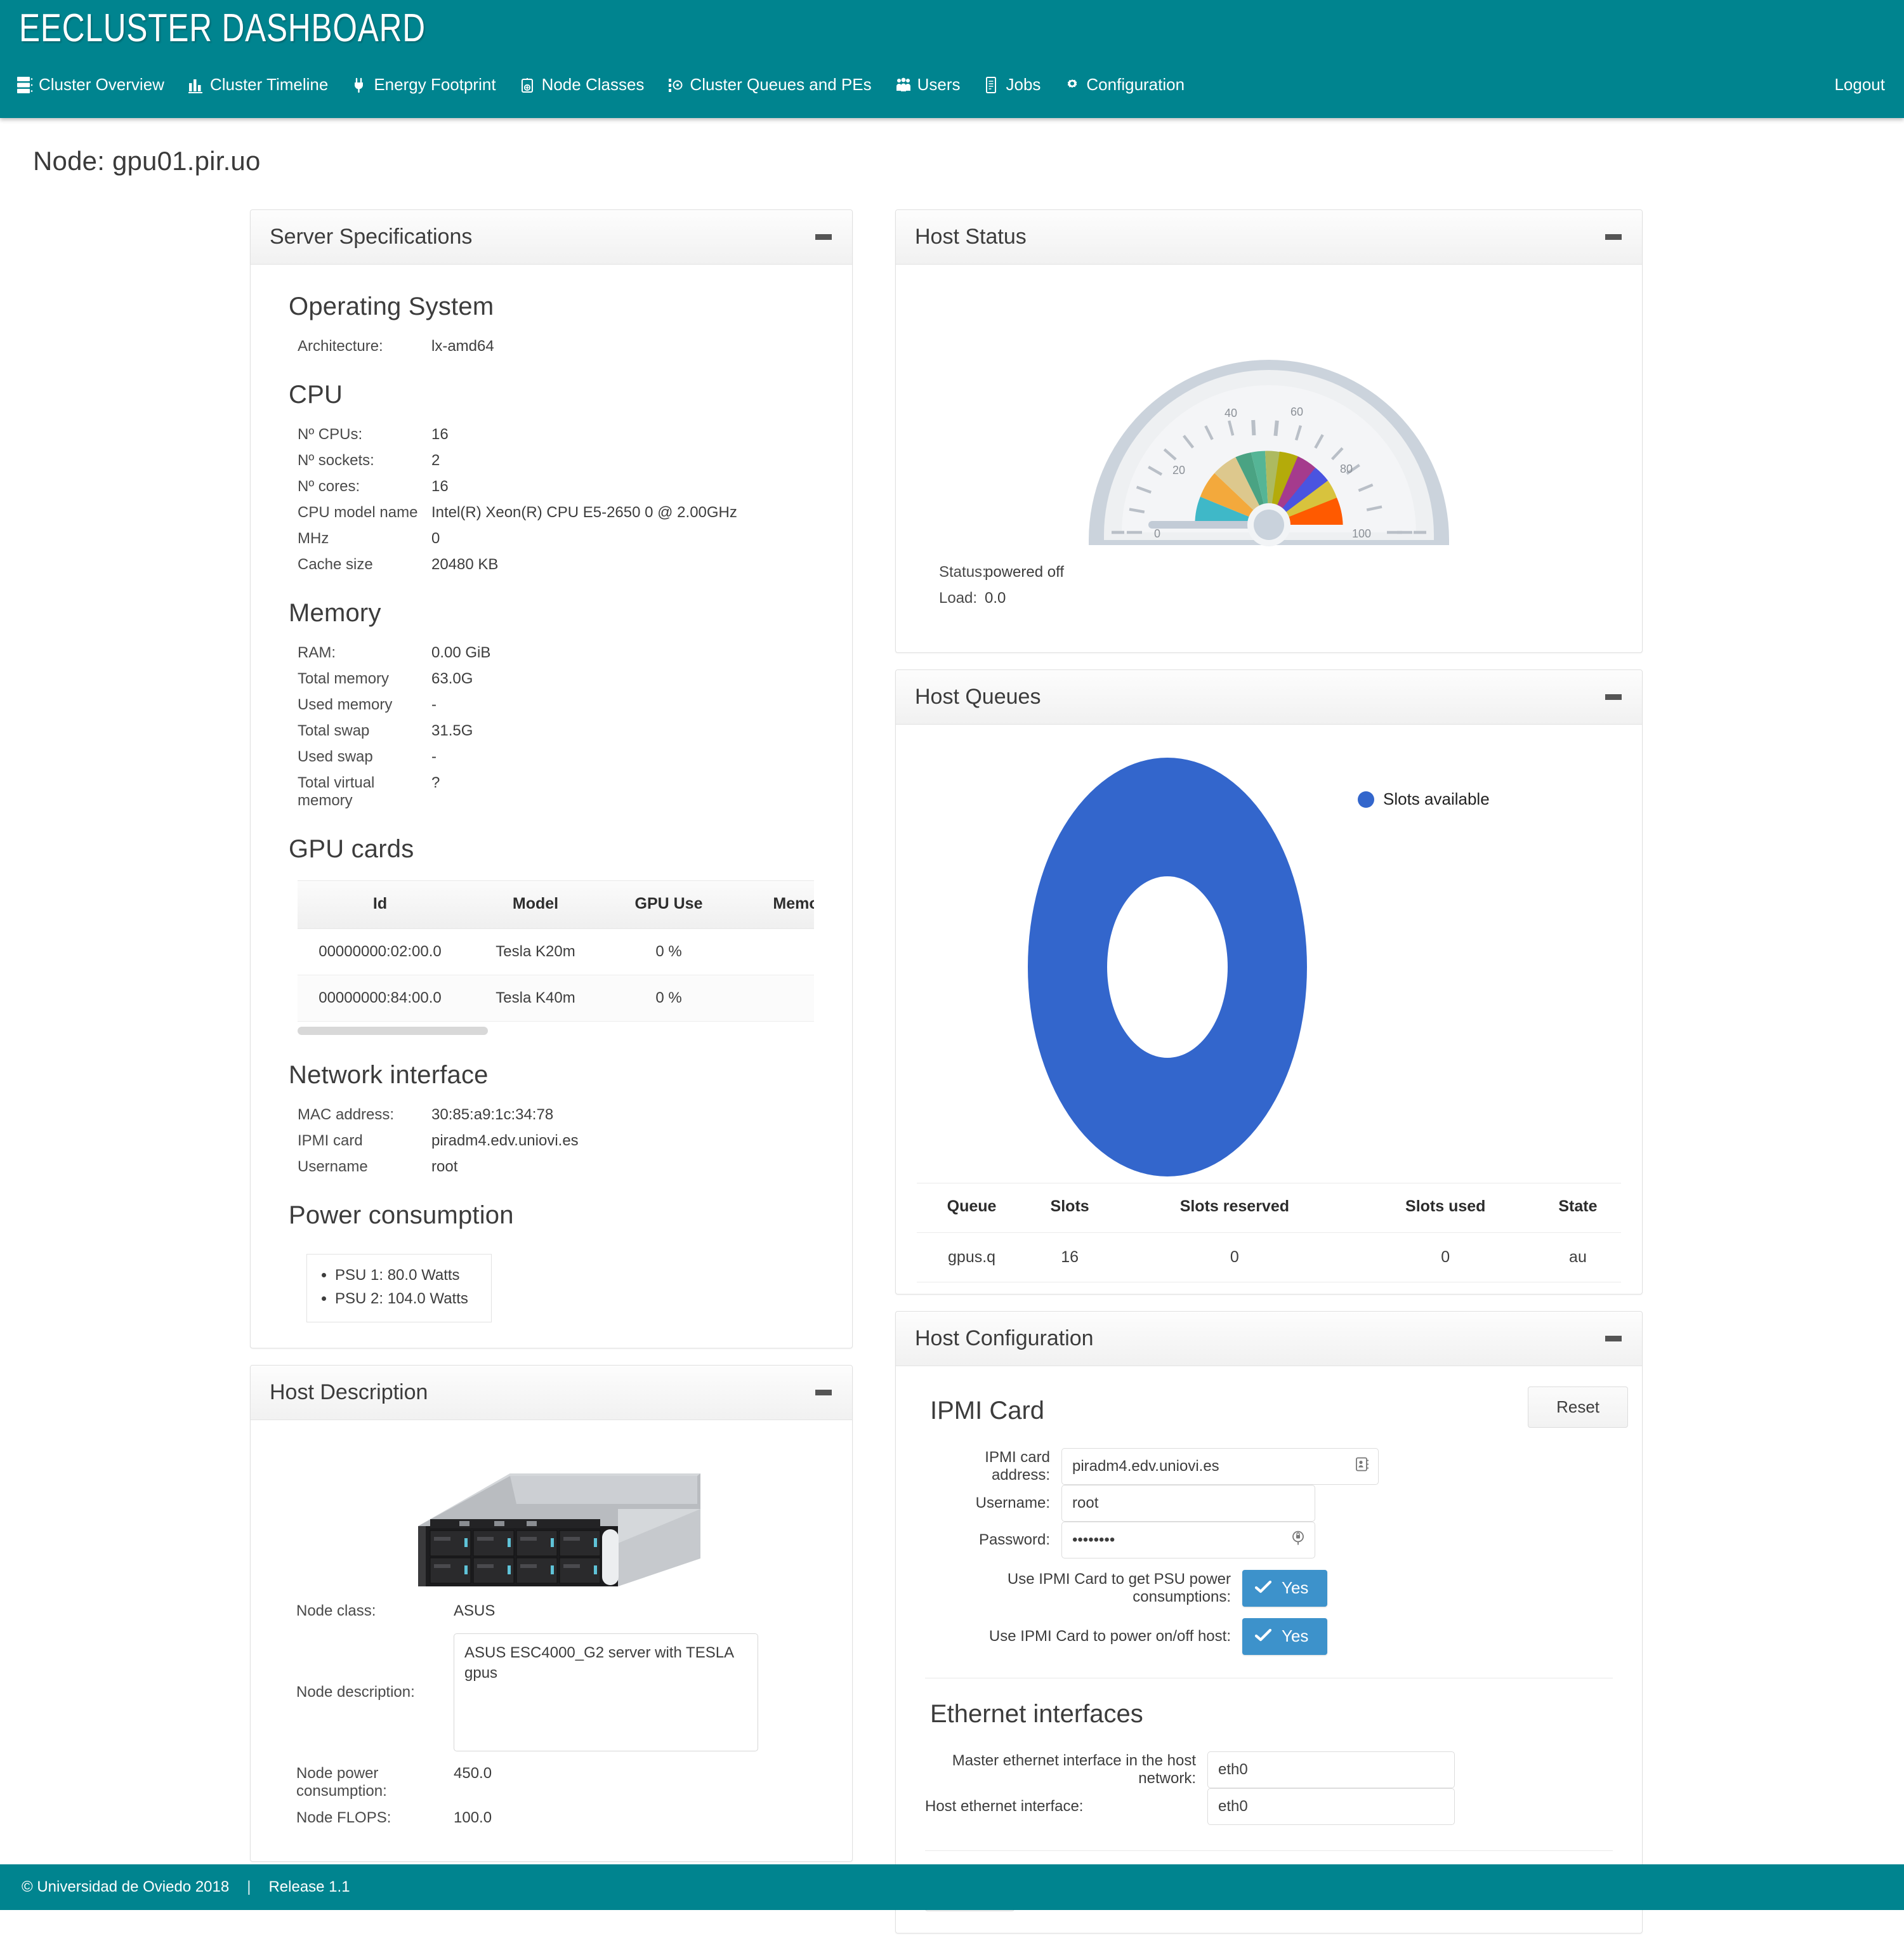  What do you see at coordinates (1012, 1503) in the screenshot?
I see `username-label: Username:` at bounding box center [1012, 1503].